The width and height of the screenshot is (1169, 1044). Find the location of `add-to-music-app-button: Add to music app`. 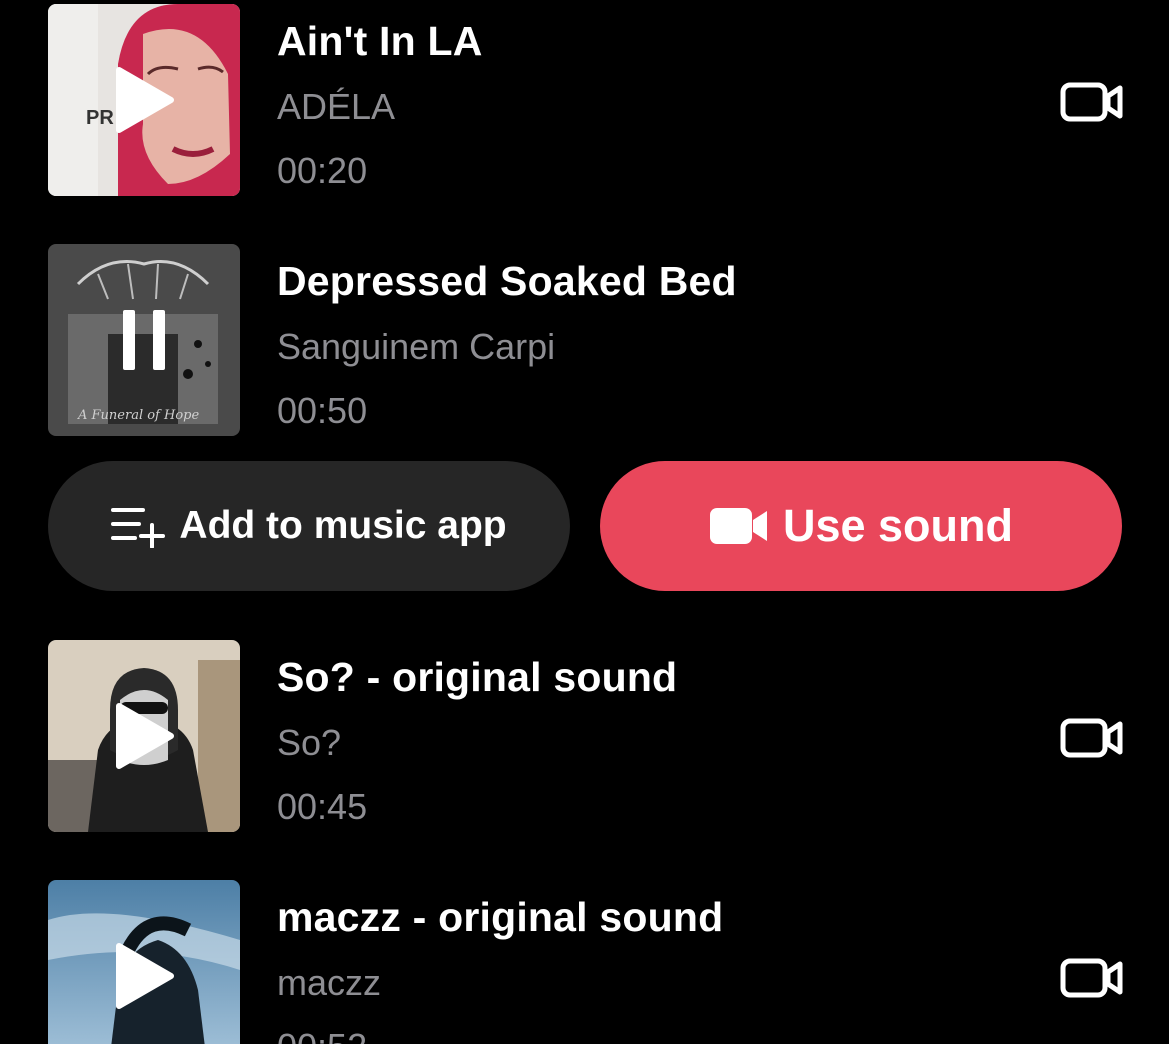

add-to-music-app-button: Add to music app is located at coordinates (309, 526).